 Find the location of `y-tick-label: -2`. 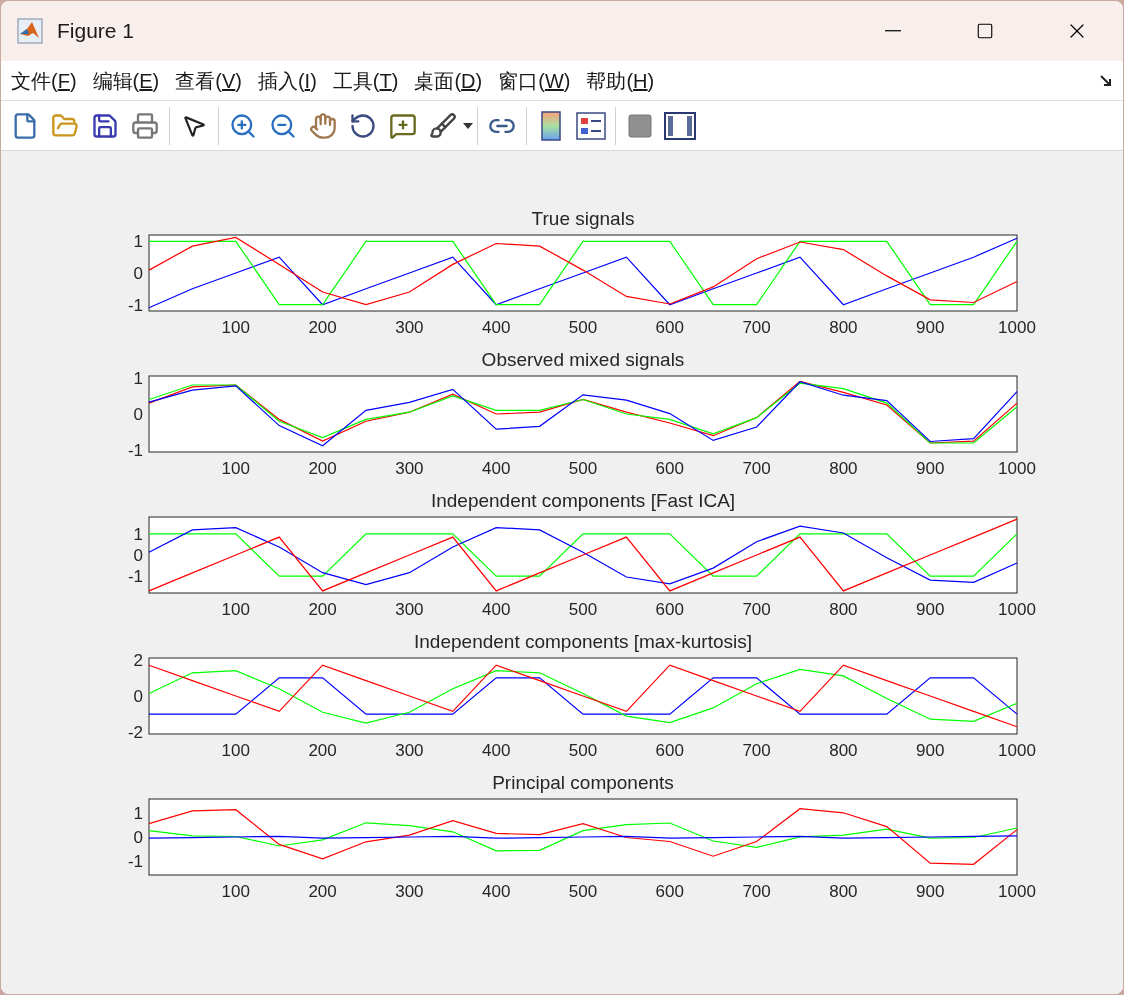

y-tick-label: -2 is located at coordinates (135, 733).